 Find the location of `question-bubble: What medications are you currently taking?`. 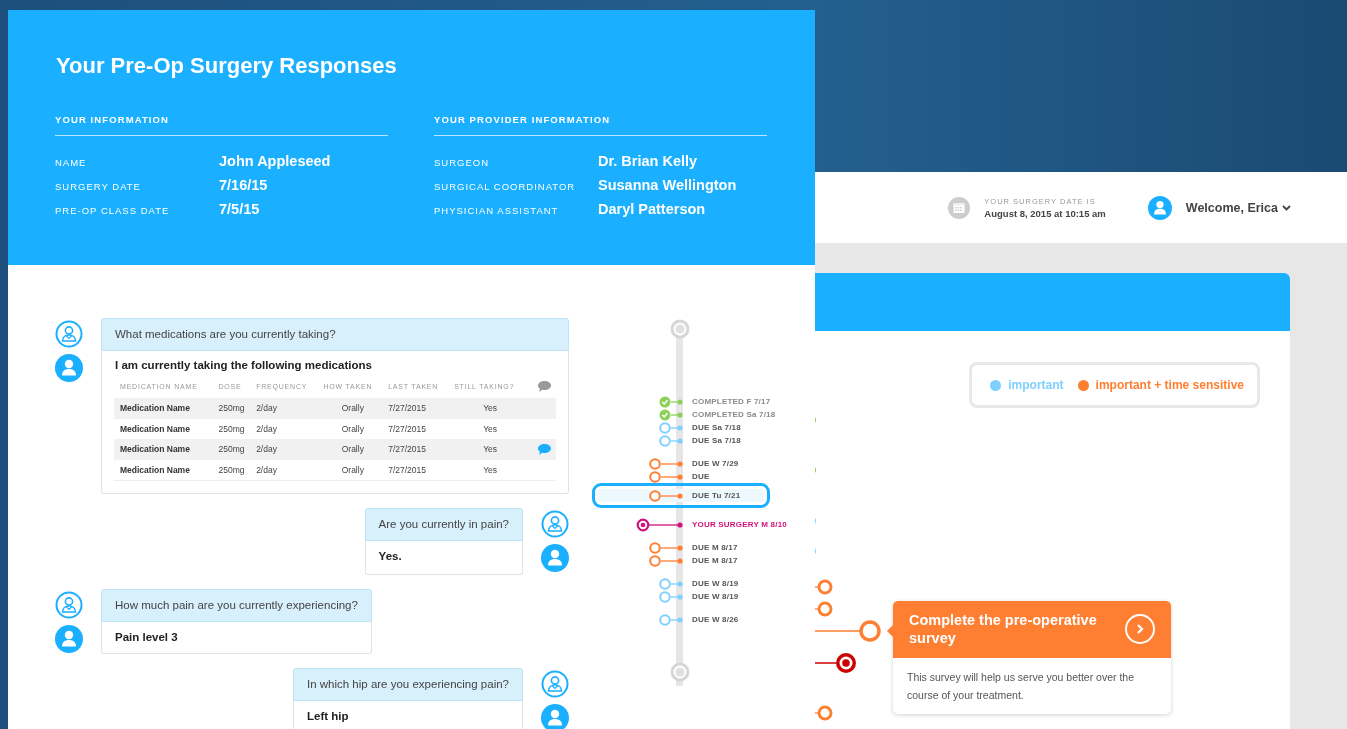

question-bubble: What medications are you currently taking? is located at coordinates (335, 334).